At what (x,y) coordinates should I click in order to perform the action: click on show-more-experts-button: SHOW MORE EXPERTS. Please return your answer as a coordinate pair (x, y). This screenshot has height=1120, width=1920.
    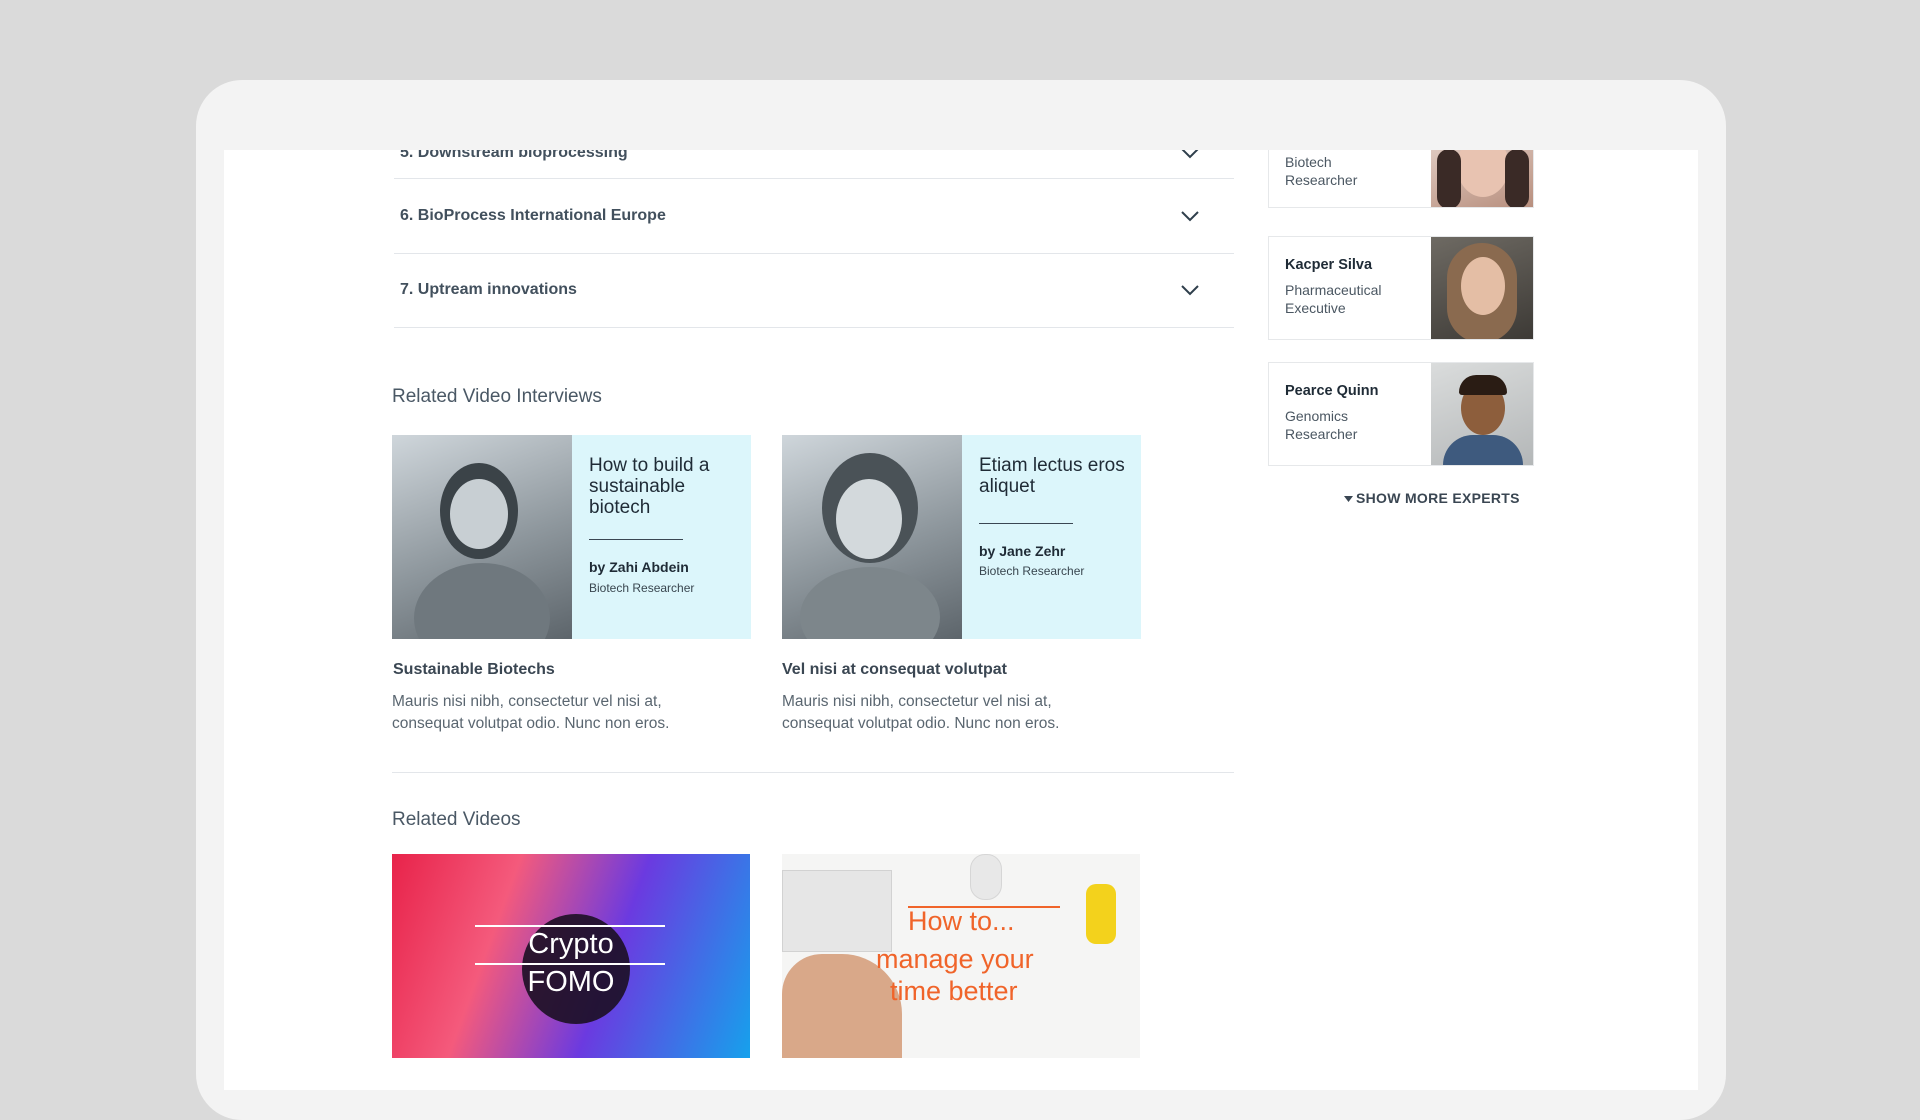
    Looking at the image, I should click on (1432, 498).